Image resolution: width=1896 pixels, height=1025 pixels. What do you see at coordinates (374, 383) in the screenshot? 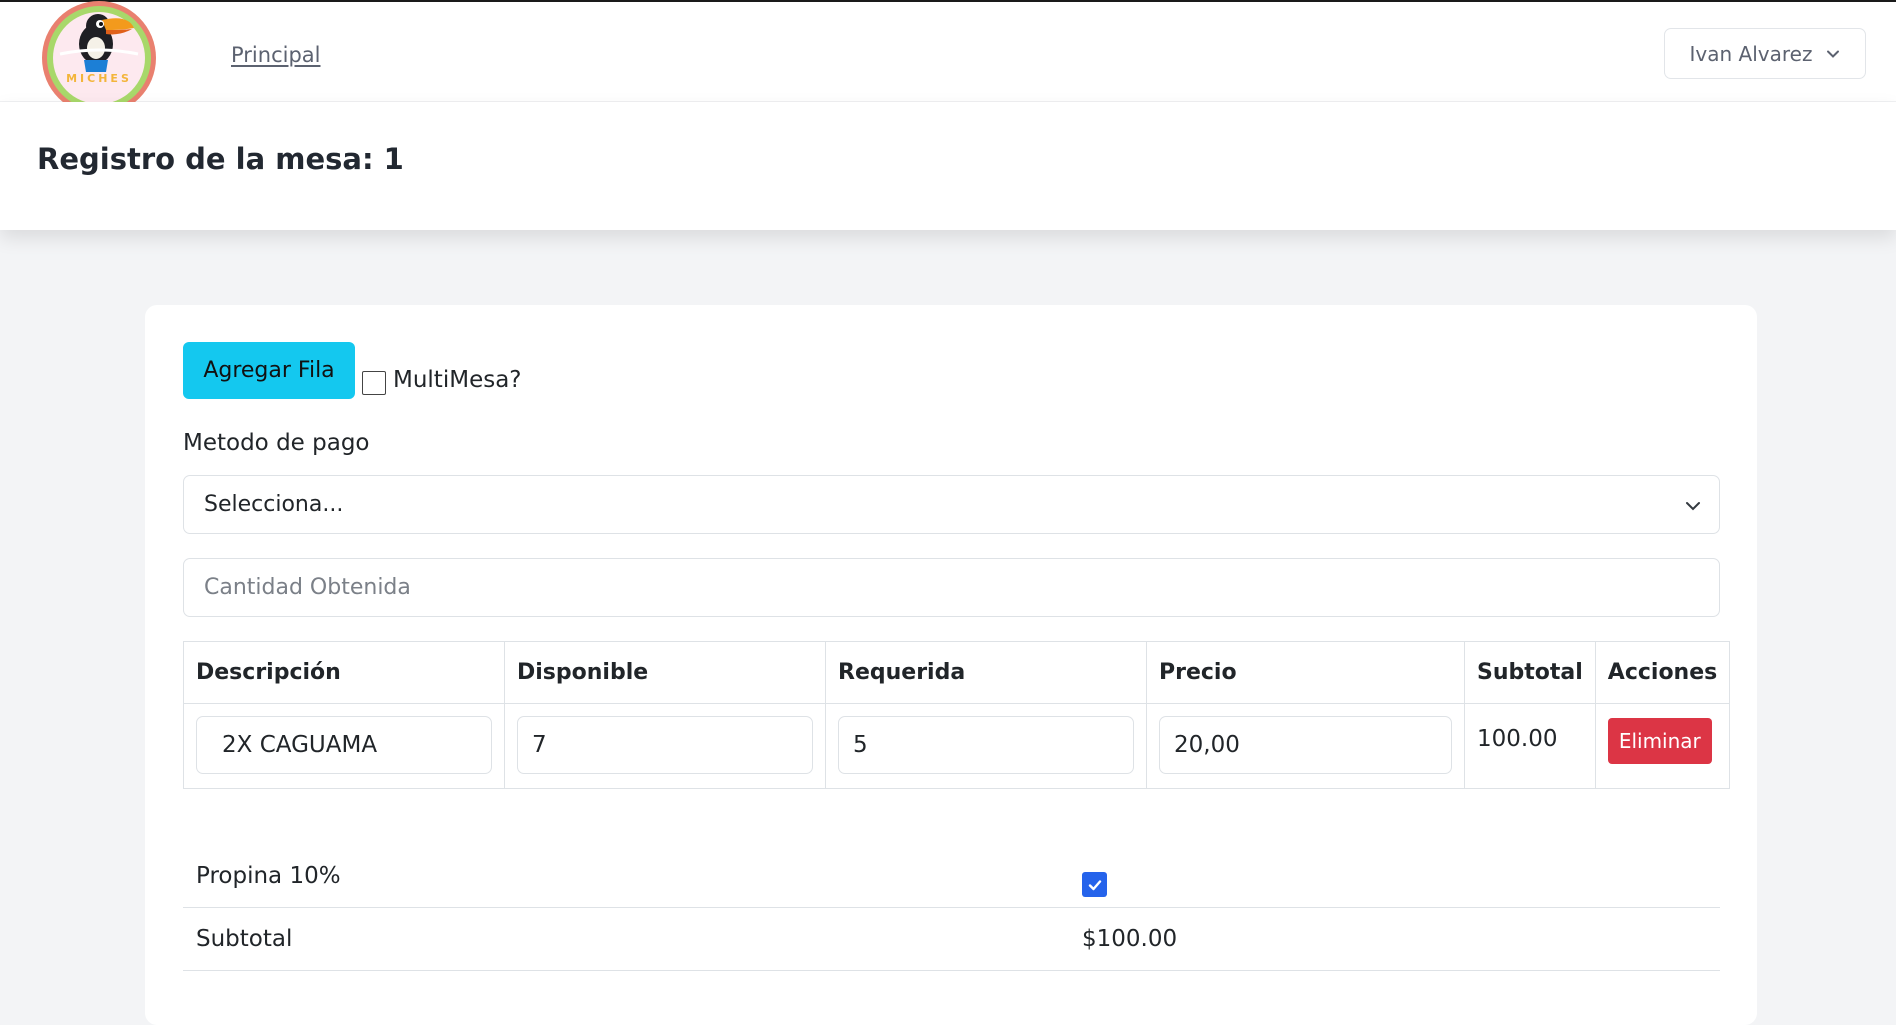
I see `multimesa-checkbox` at bounding box center [374, 383].